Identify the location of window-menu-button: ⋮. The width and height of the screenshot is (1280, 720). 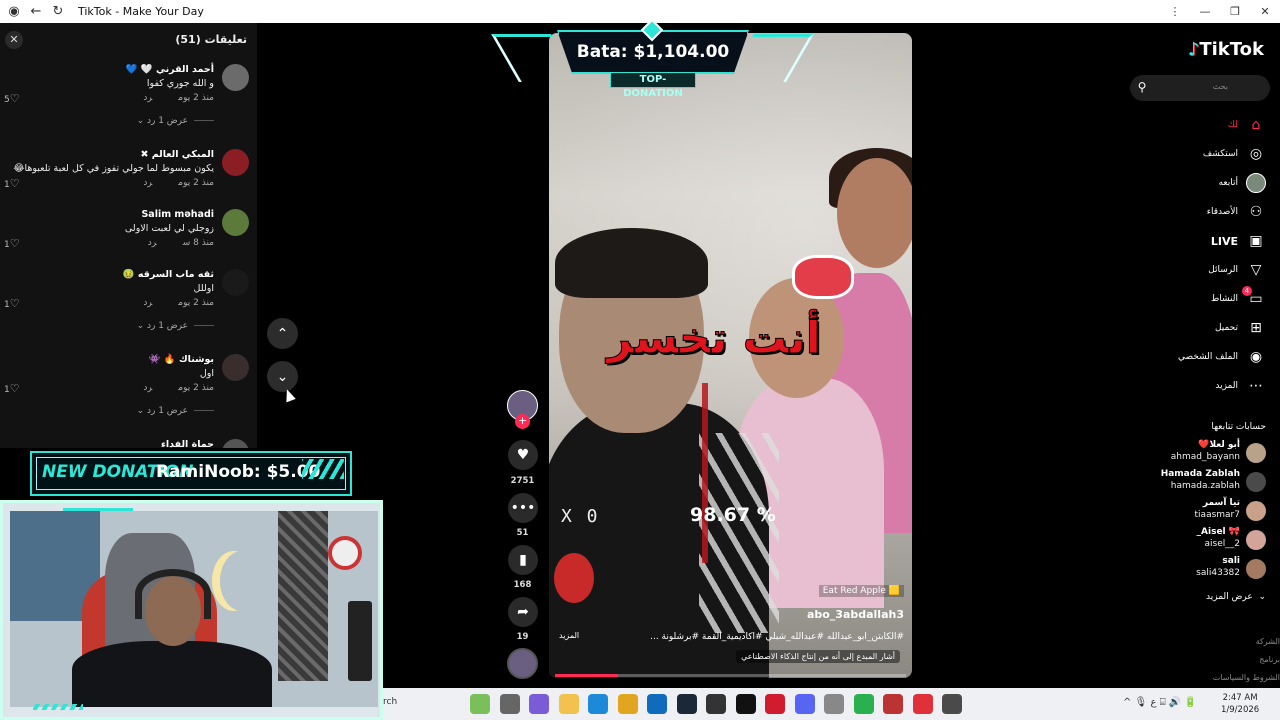
(1175, 11).